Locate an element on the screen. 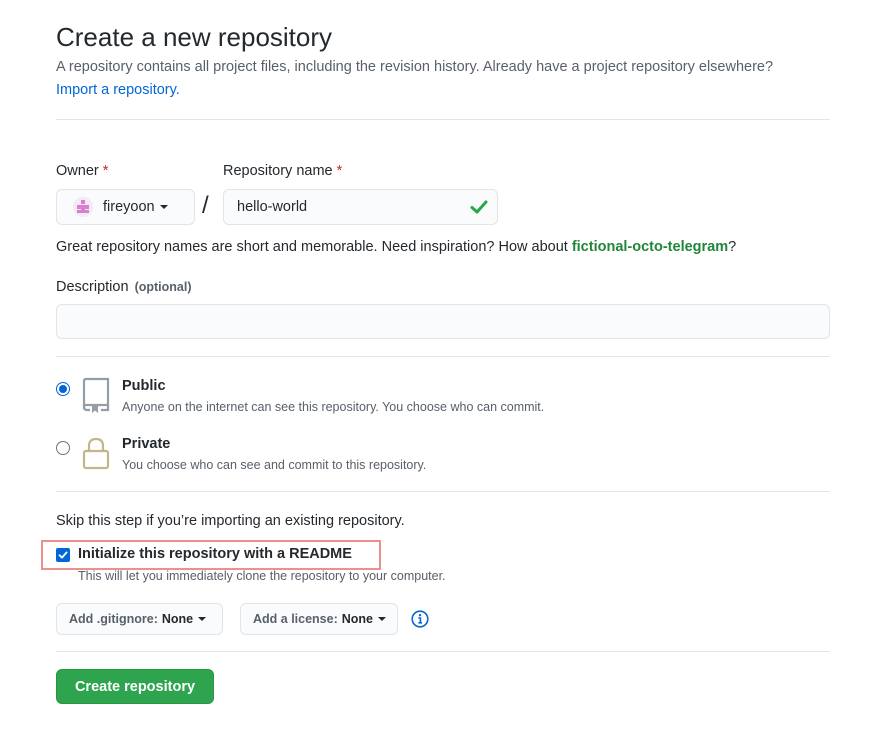  public-radio is located at coordinates (63, 389).